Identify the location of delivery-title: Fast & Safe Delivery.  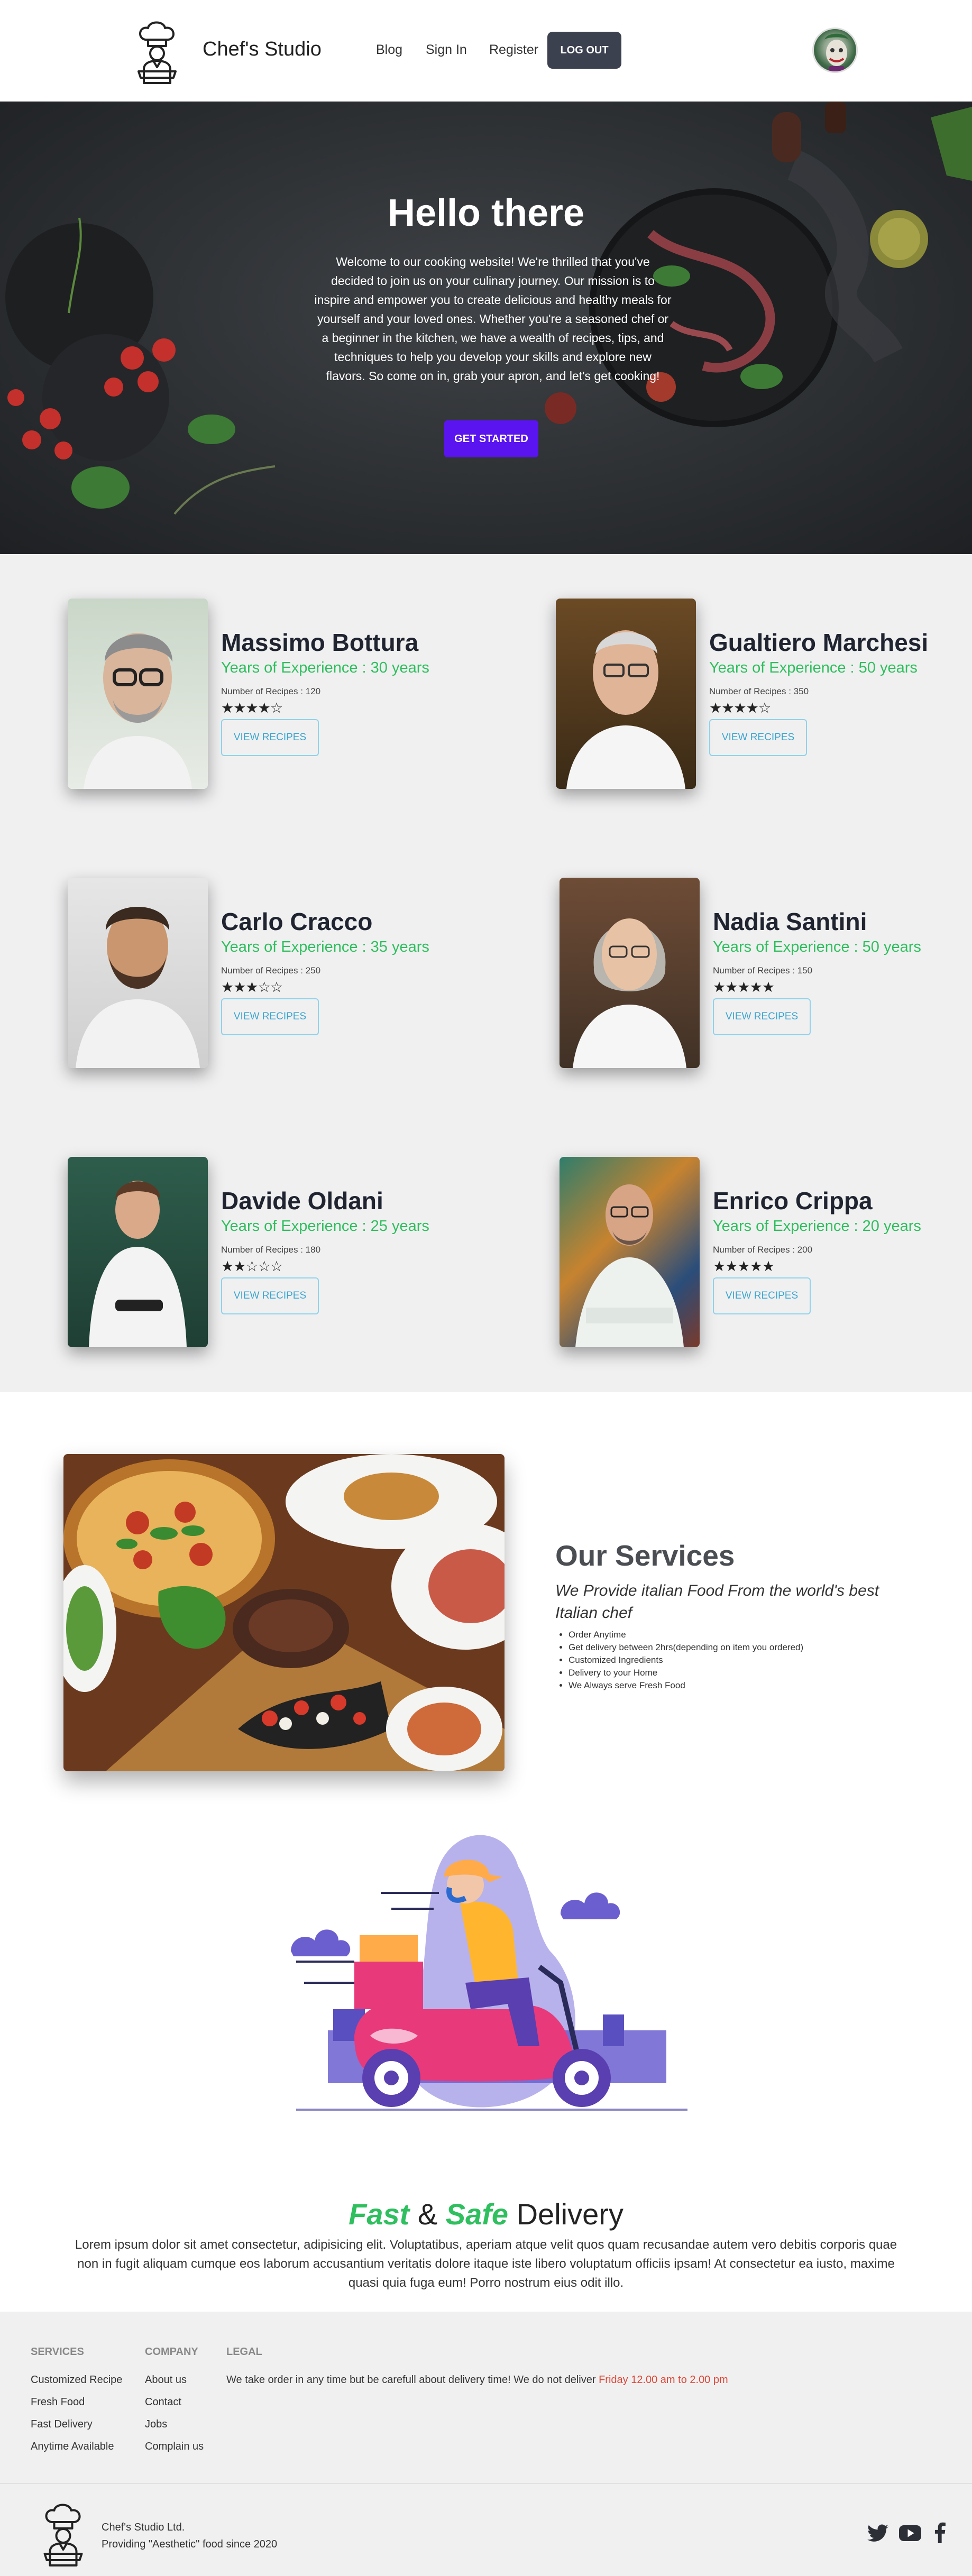
(486, 2214).